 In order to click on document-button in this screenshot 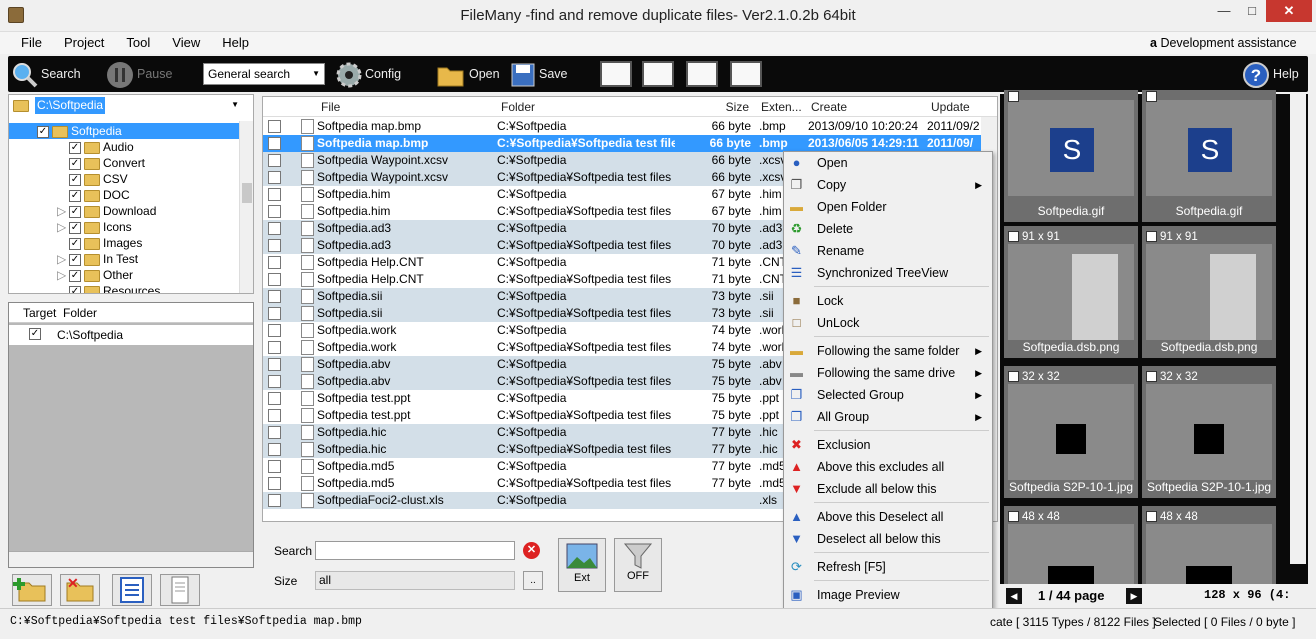, I will do `click(180, 590)`.